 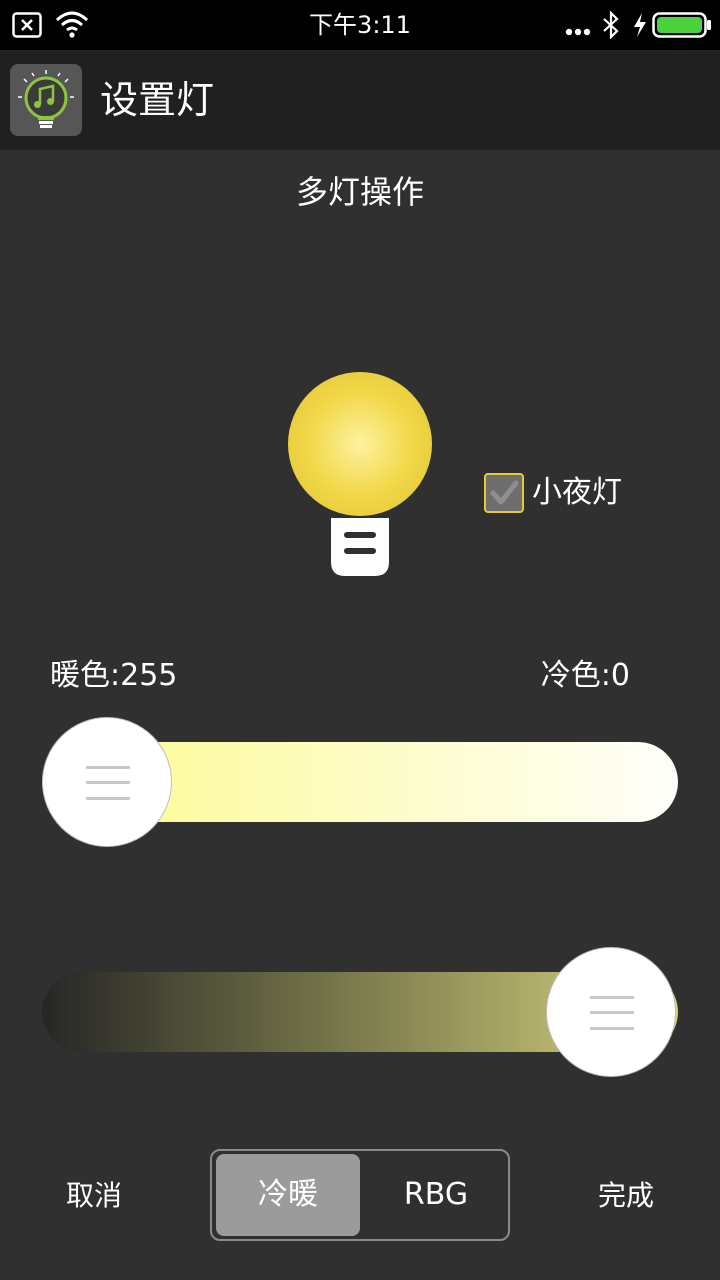 What do you see at coordinates (578, 32) in the screenshot?
I see `more-dots-icon` at bounding box center [578, 32].